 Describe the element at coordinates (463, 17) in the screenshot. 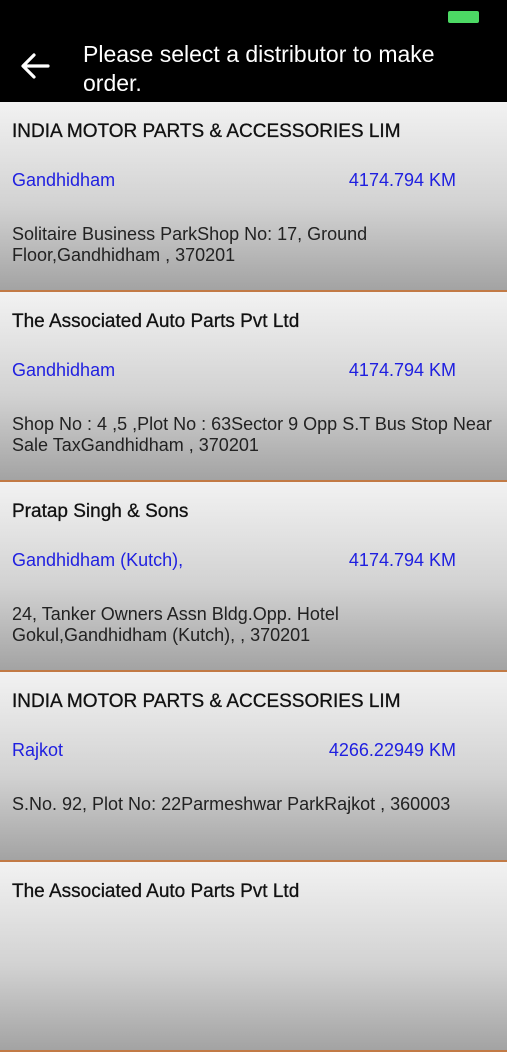

I see `battery-icon` at that location.